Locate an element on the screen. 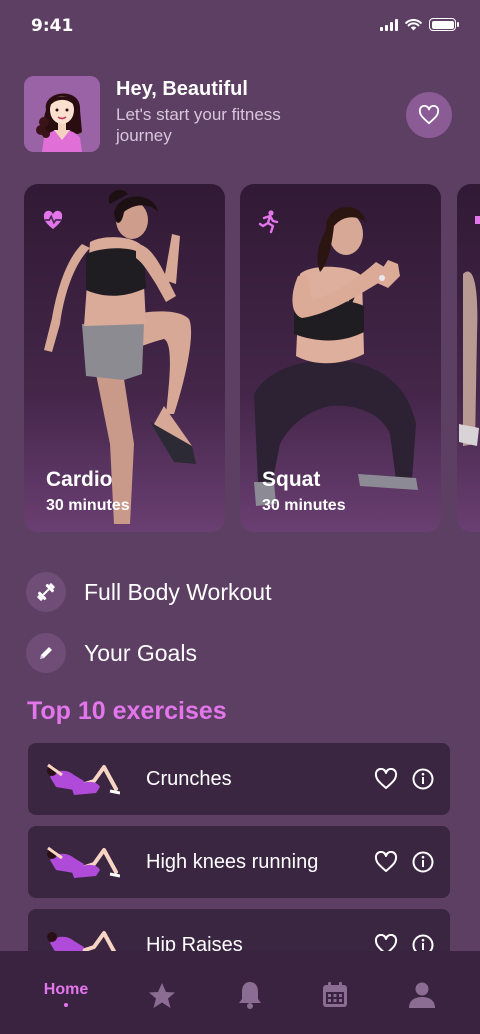  signal-icon is located at coordinates (389, 24).